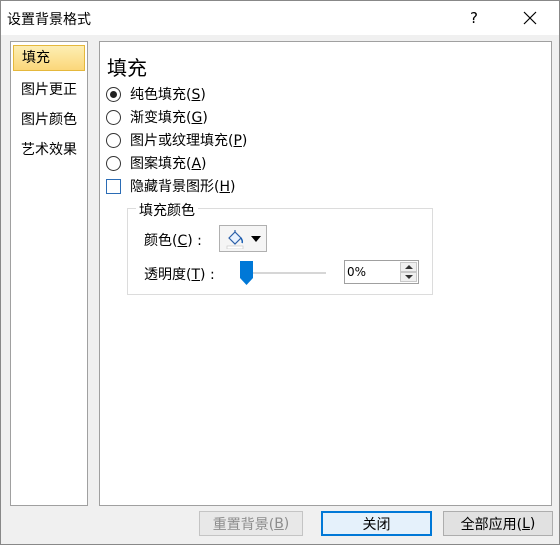 Image resolution: width=560 pixels, height=545 pixels. I want to click on reset-background-button: 重置背景(B), so click(251, 523).